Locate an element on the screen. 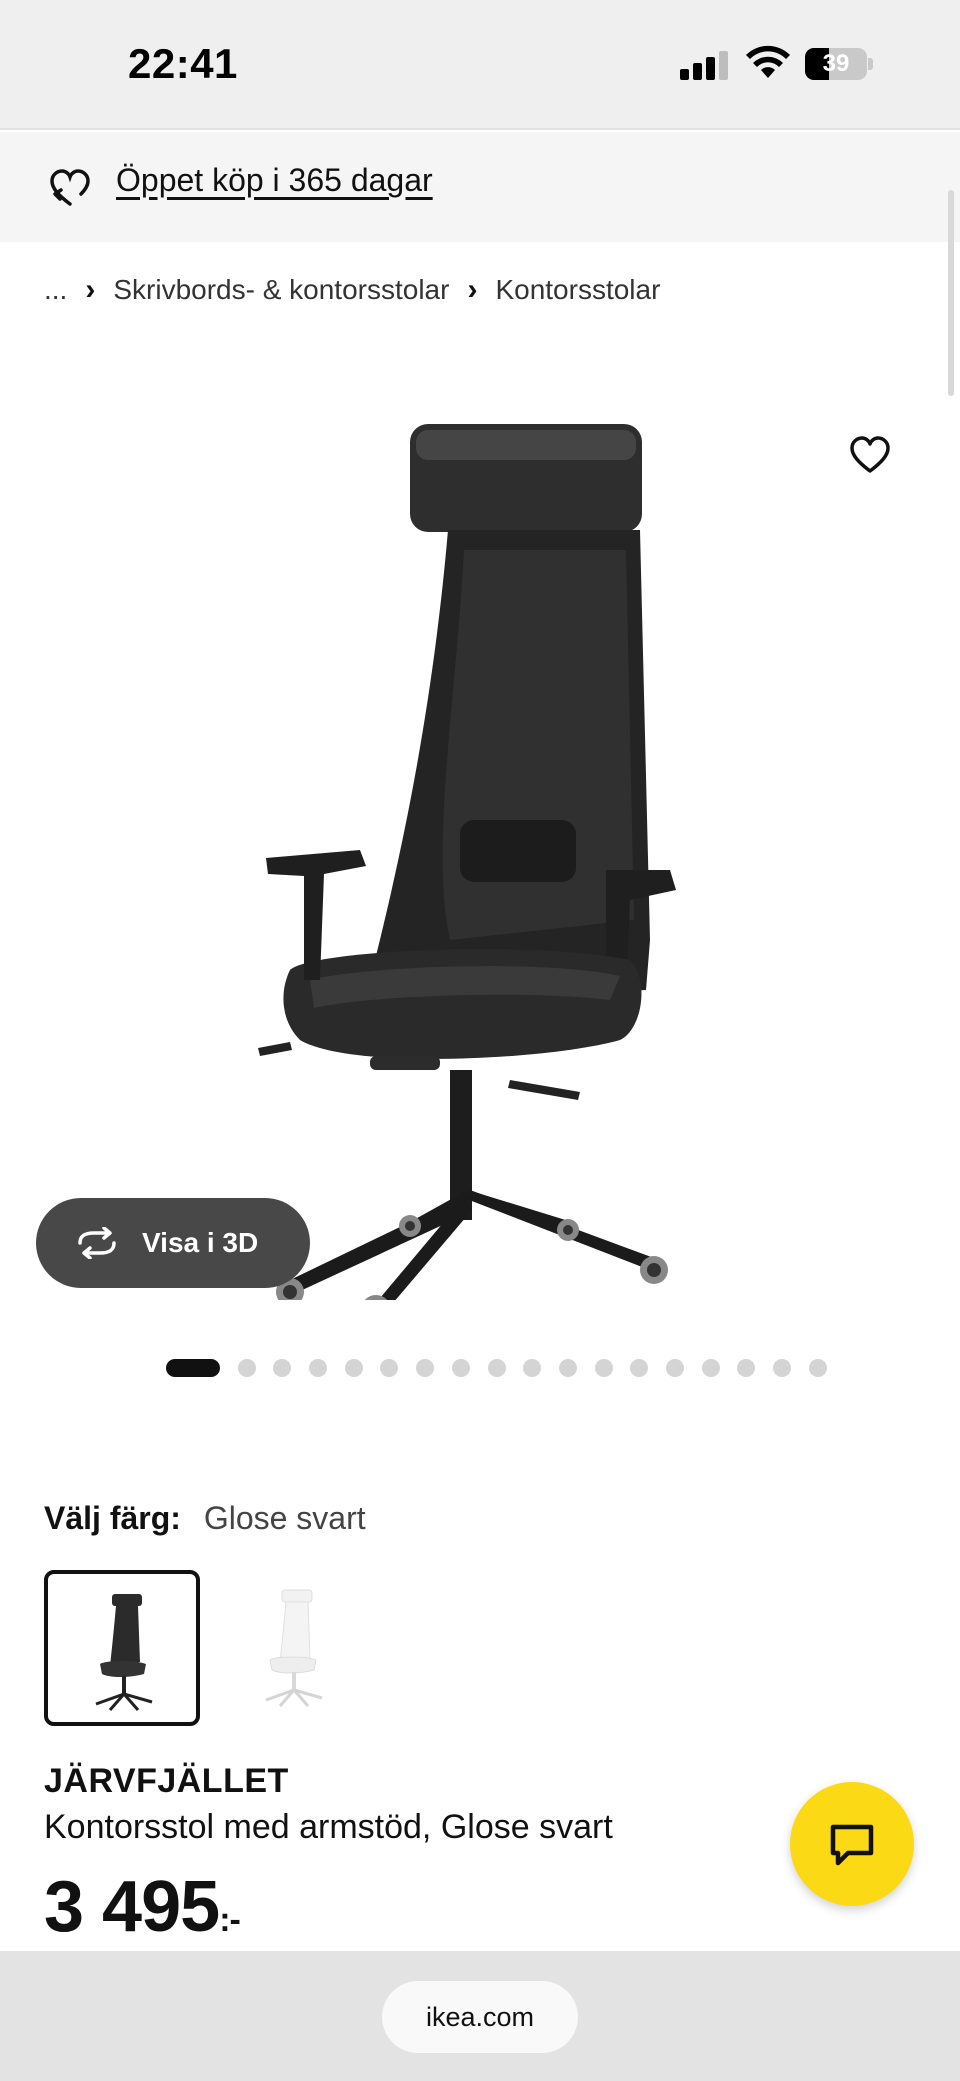  product-description: Kontorsstol med armstöd, Glose svart is located at coordinates (328, 1827).